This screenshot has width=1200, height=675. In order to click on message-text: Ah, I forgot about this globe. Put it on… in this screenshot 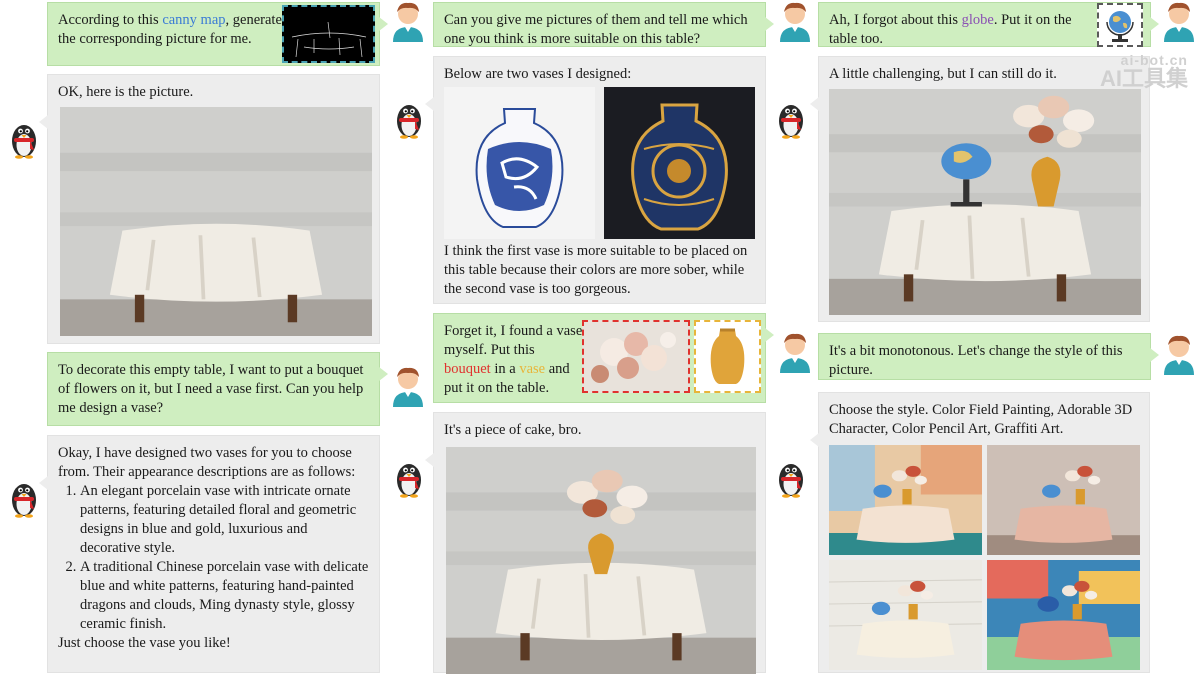, I will do `click(950, 29)`.